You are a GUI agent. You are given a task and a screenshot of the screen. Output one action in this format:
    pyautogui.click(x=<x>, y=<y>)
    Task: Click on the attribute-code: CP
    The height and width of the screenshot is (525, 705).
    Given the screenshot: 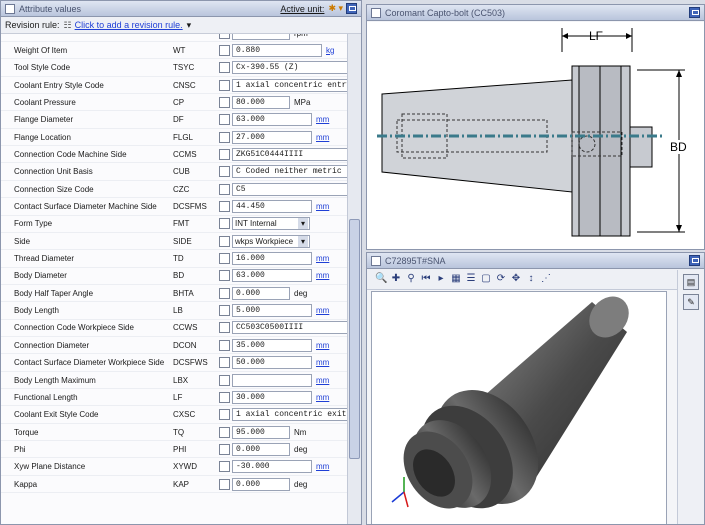 What is the action you would take?
    pyautogui.click(x=179, y=102)
    